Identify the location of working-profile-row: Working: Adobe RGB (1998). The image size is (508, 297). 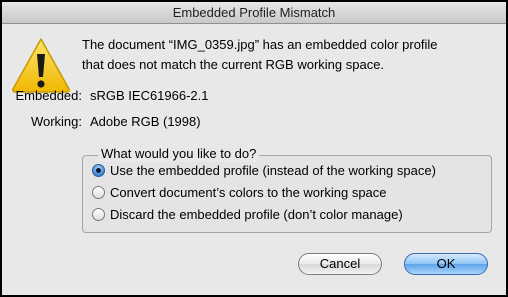
(105, 122).